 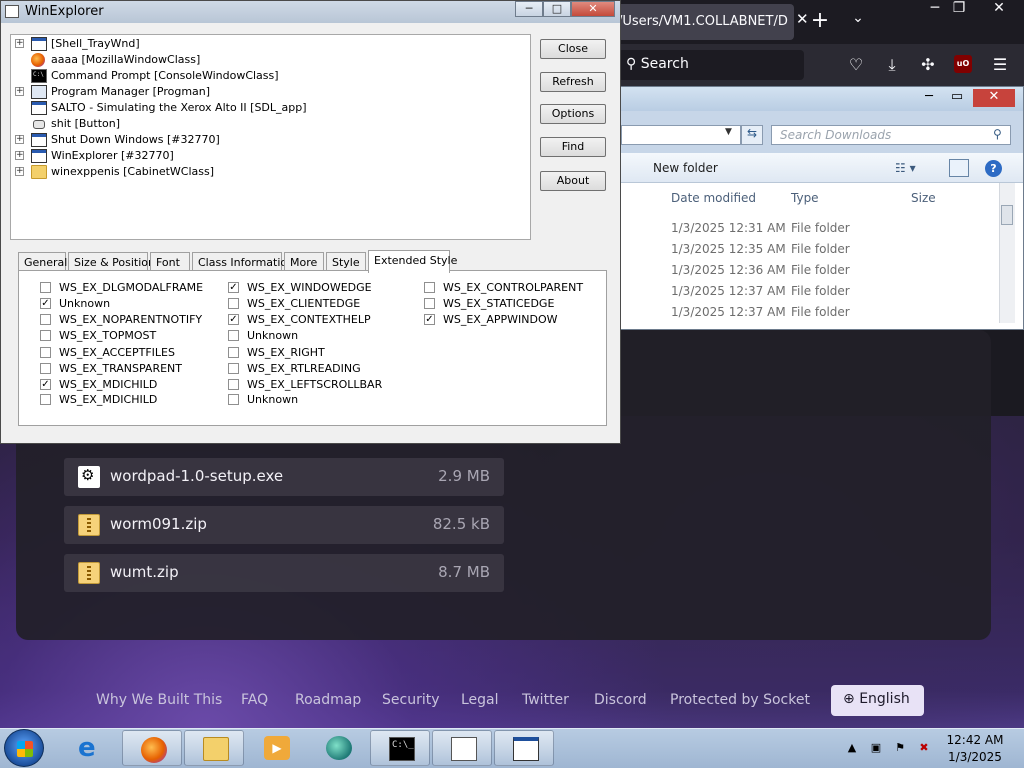 What do you see at coordinates (806, 228) in the screenshot?
I see `table-row: 1/3/2025 12:31 AM File folder` at bounding box center [806, 228].